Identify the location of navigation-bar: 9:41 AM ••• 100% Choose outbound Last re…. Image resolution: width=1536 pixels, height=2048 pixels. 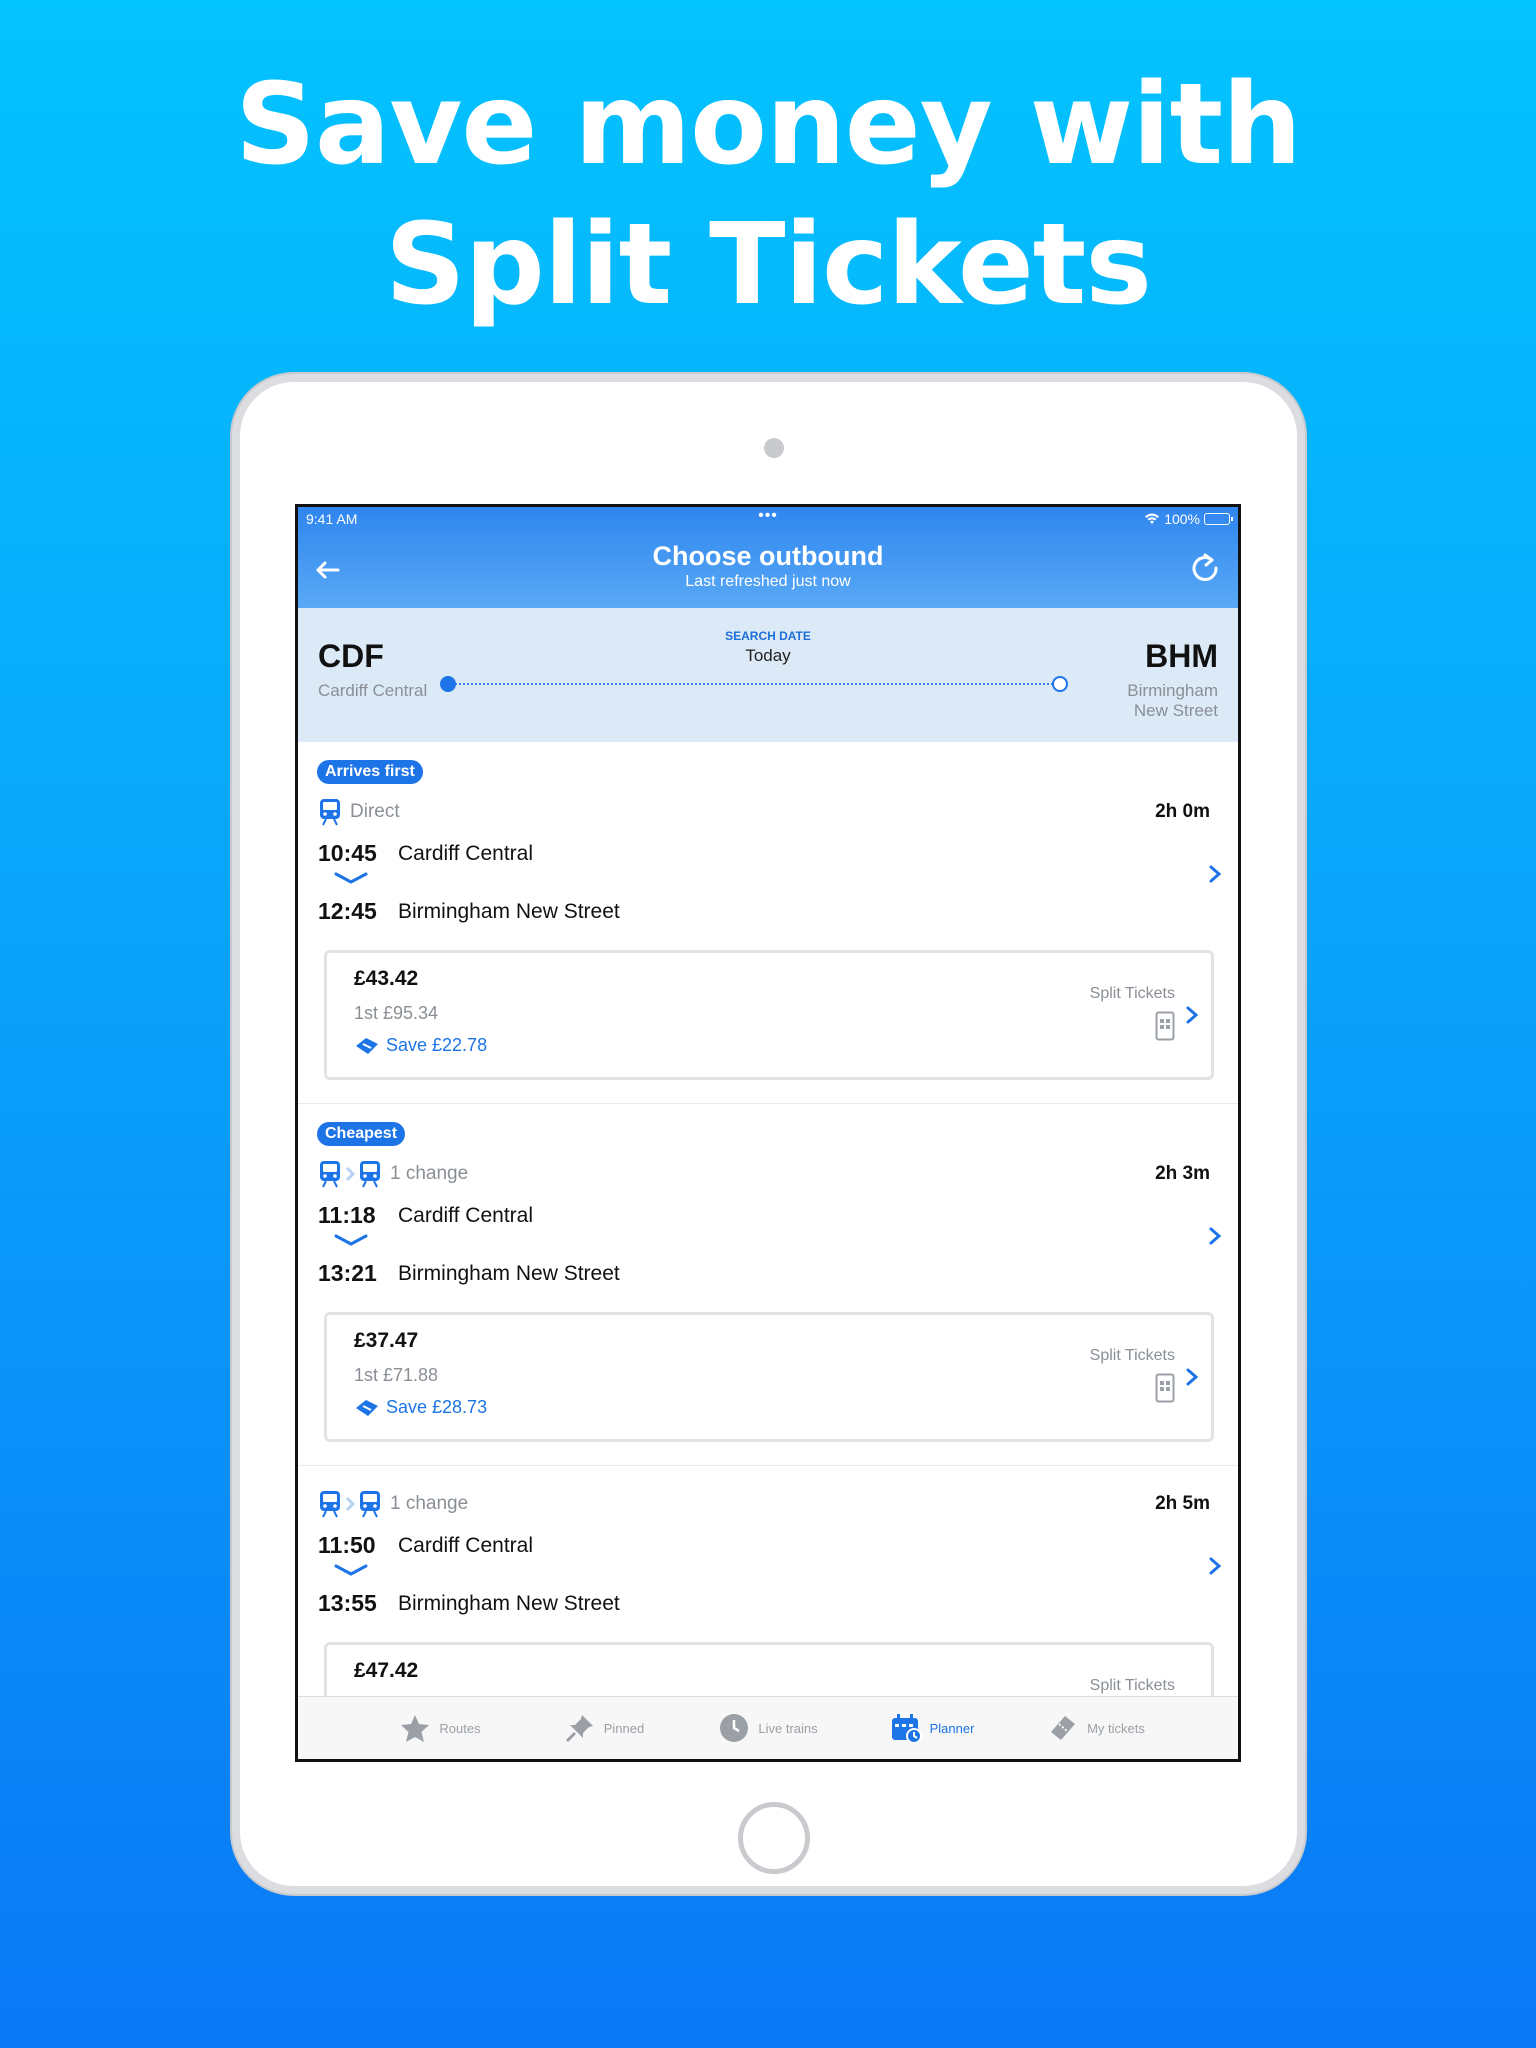
(768, 557).